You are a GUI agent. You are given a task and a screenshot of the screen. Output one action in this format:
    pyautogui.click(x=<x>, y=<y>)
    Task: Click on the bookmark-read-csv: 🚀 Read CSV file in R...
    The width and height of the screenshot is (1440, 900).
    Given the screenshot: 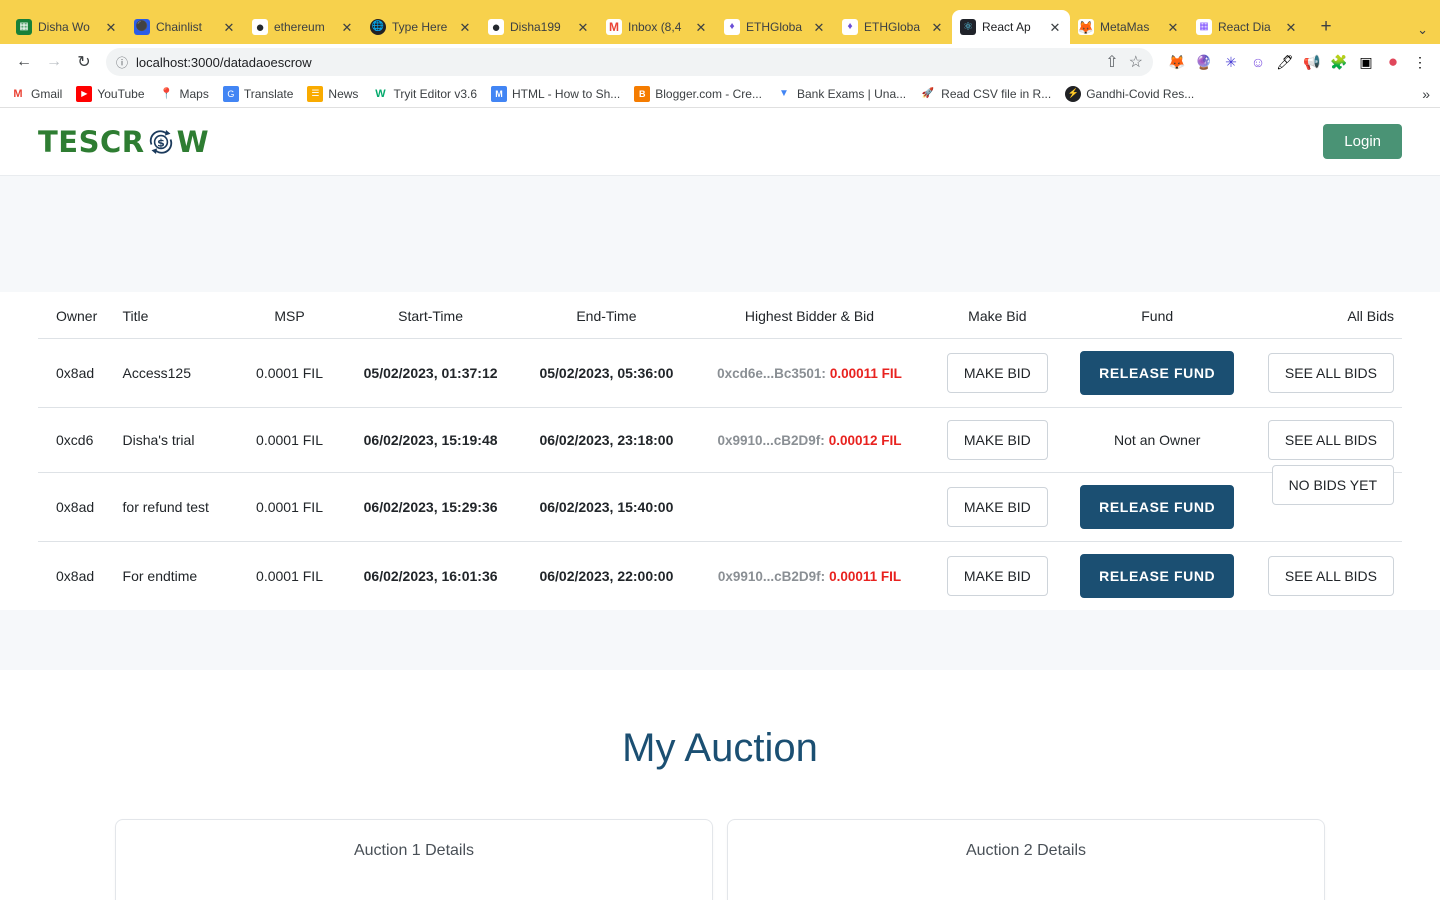 What is the action you would take?
    pyautogui.click(x=985, y=94)
    